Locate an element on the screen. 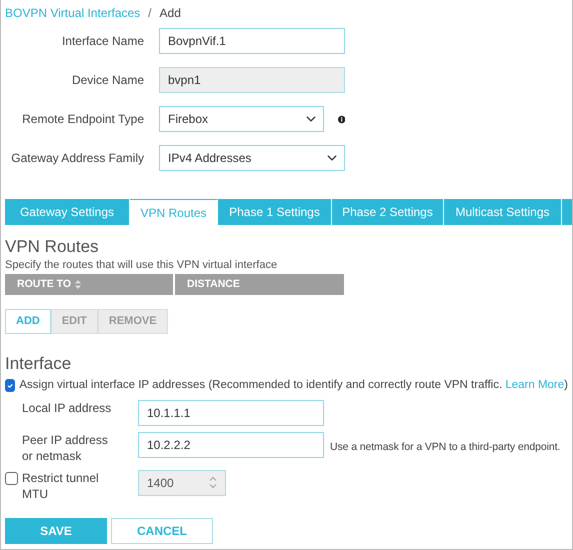  hint-text: Use a netmask for a VPN to a third-party endpoint. is located at coordinates (445, 447).